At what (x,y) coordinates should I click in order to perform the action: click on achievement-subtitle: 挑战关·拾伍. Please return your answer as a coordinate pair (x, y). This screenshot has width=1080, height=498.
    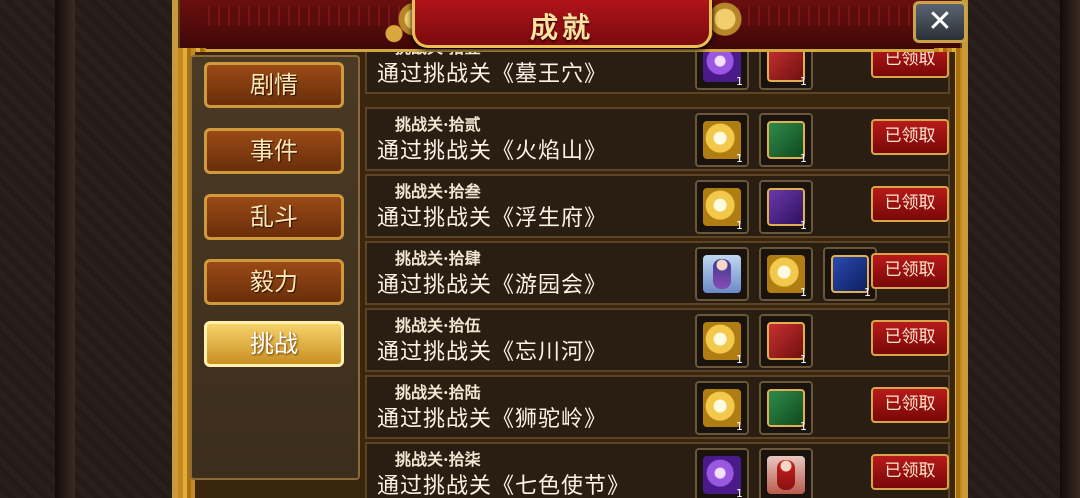
    Looking at the image, I should click on (438, 325).